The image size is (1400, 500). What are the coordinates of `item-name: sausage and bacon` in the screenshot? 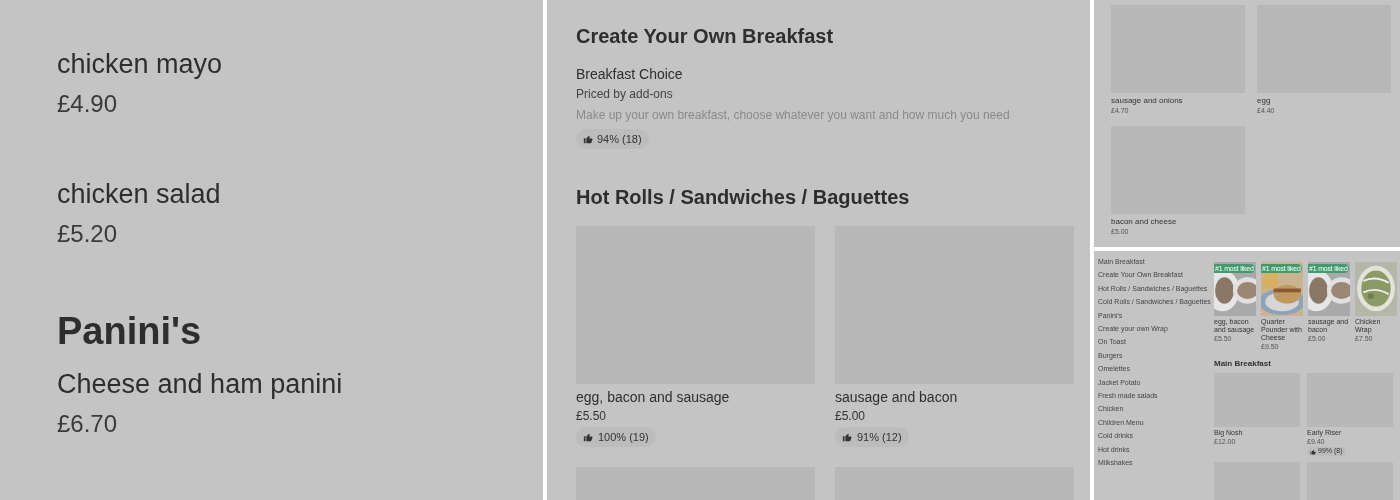 It's located at (896, 397).